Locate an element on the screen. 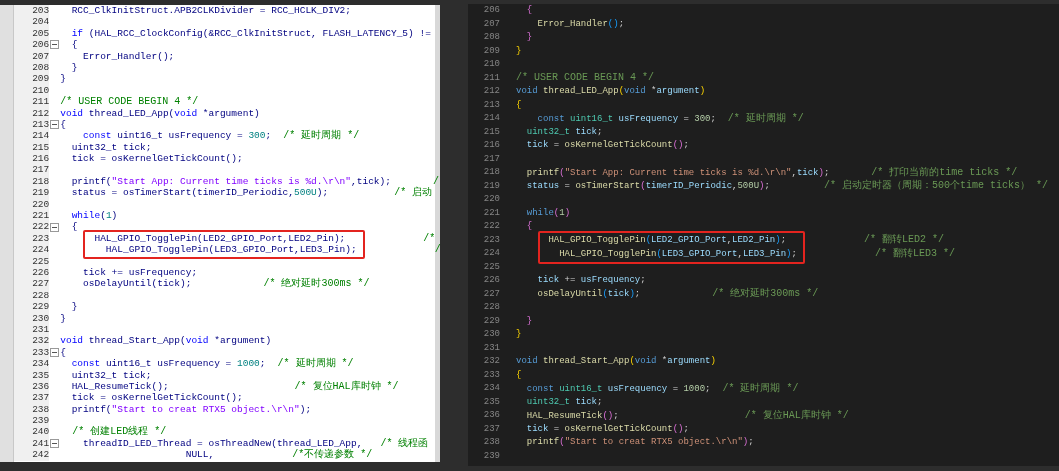 The width and height of the screenshot is (1059, 471). line-number: 228 is located at coordinates (41, 295).